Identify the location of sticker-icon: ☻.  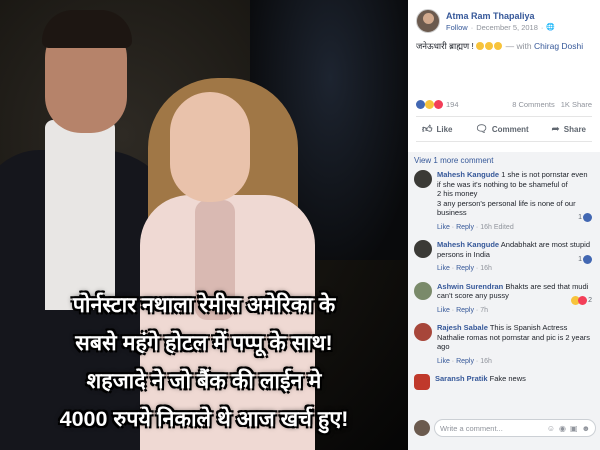
(586, 428).